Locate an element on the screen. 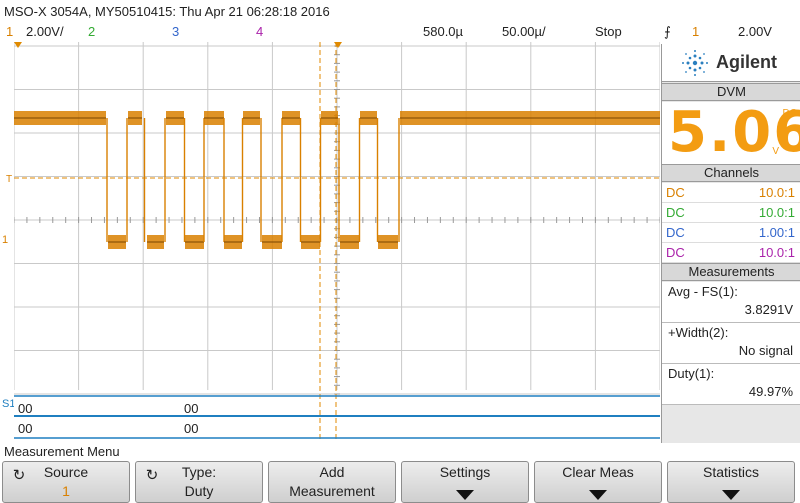  softkey-settings: Settings is located at coordinates (465, 482).